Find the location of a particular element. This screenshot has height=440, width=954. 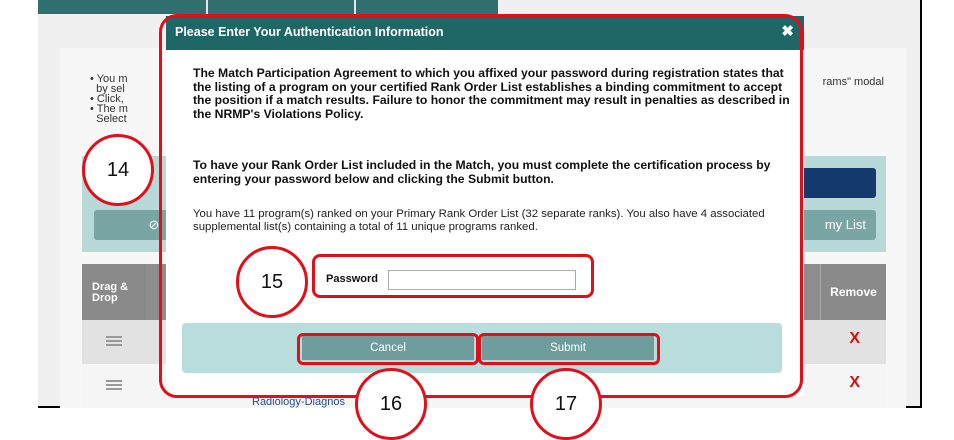

cancel-highlight is located at coordinates (388, 349).